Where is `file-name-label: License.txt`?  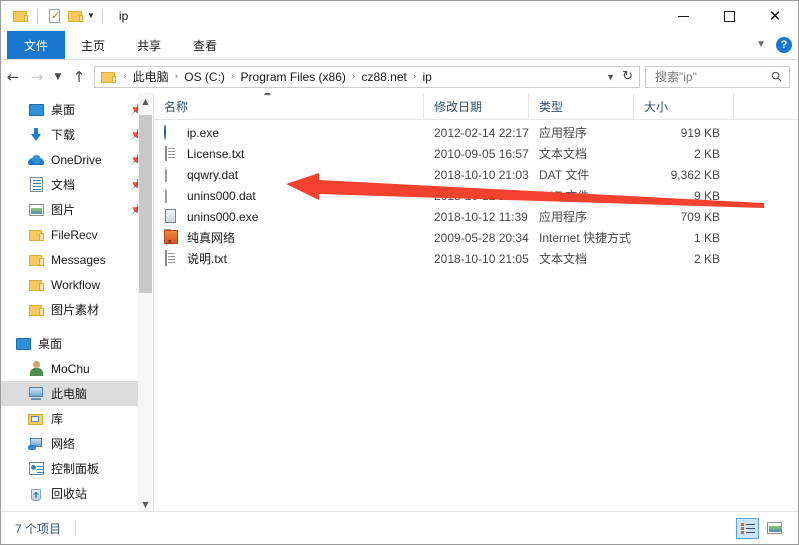 file-name-label: License.txt is located at coordinates (216, 153).